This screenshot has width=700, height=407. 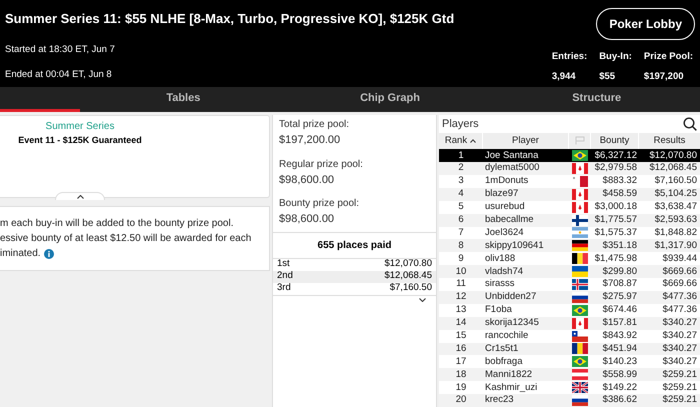 What do you see at coordinates (461, 387) in the screenshot?
I see `rank-cell: 19` at bounding box center [461, 387].